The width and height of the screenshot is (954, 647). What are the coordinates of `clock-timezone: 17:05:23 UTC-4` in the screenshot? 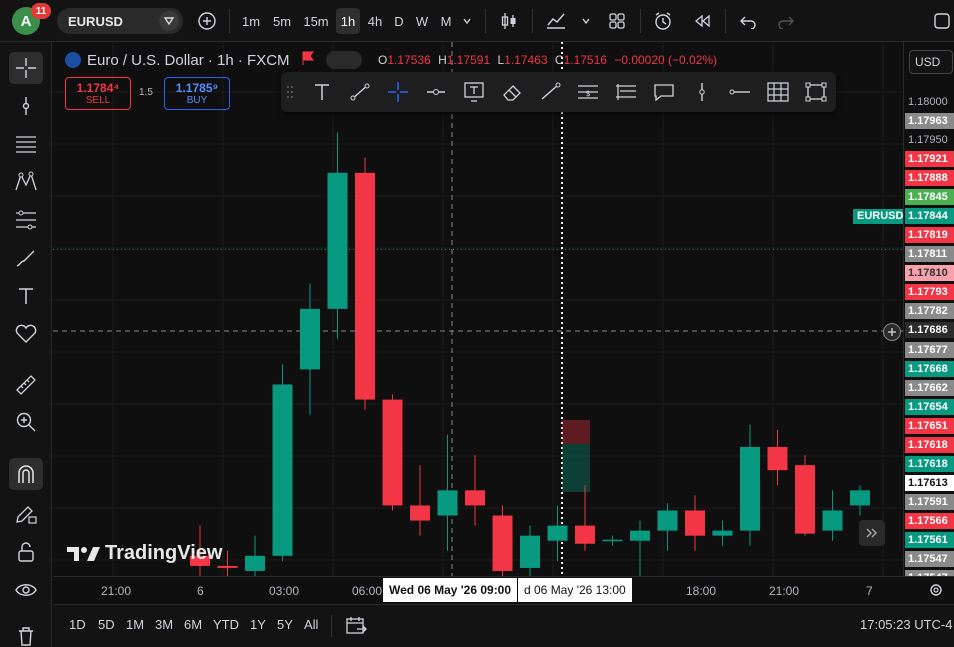 It's located at (906, 624).